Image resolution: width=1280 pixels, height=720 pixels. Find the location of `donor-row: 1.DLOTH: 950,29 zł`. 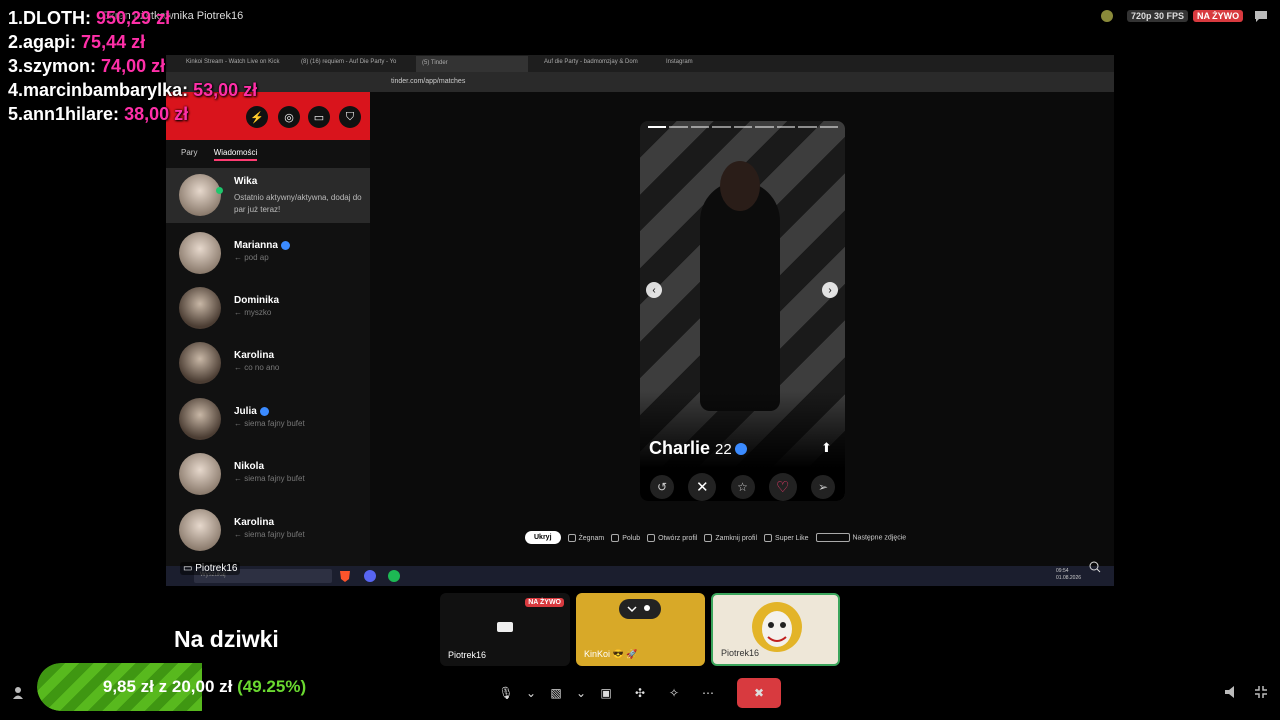

donor-row: 1.DLOTH: 950,29 zł is located at coordinates (132, 18).